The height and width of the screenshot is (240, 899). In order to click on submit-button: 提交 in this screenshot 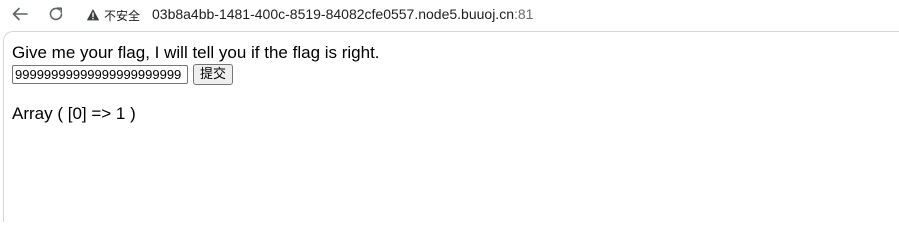, I will do `click(213, 74)`.